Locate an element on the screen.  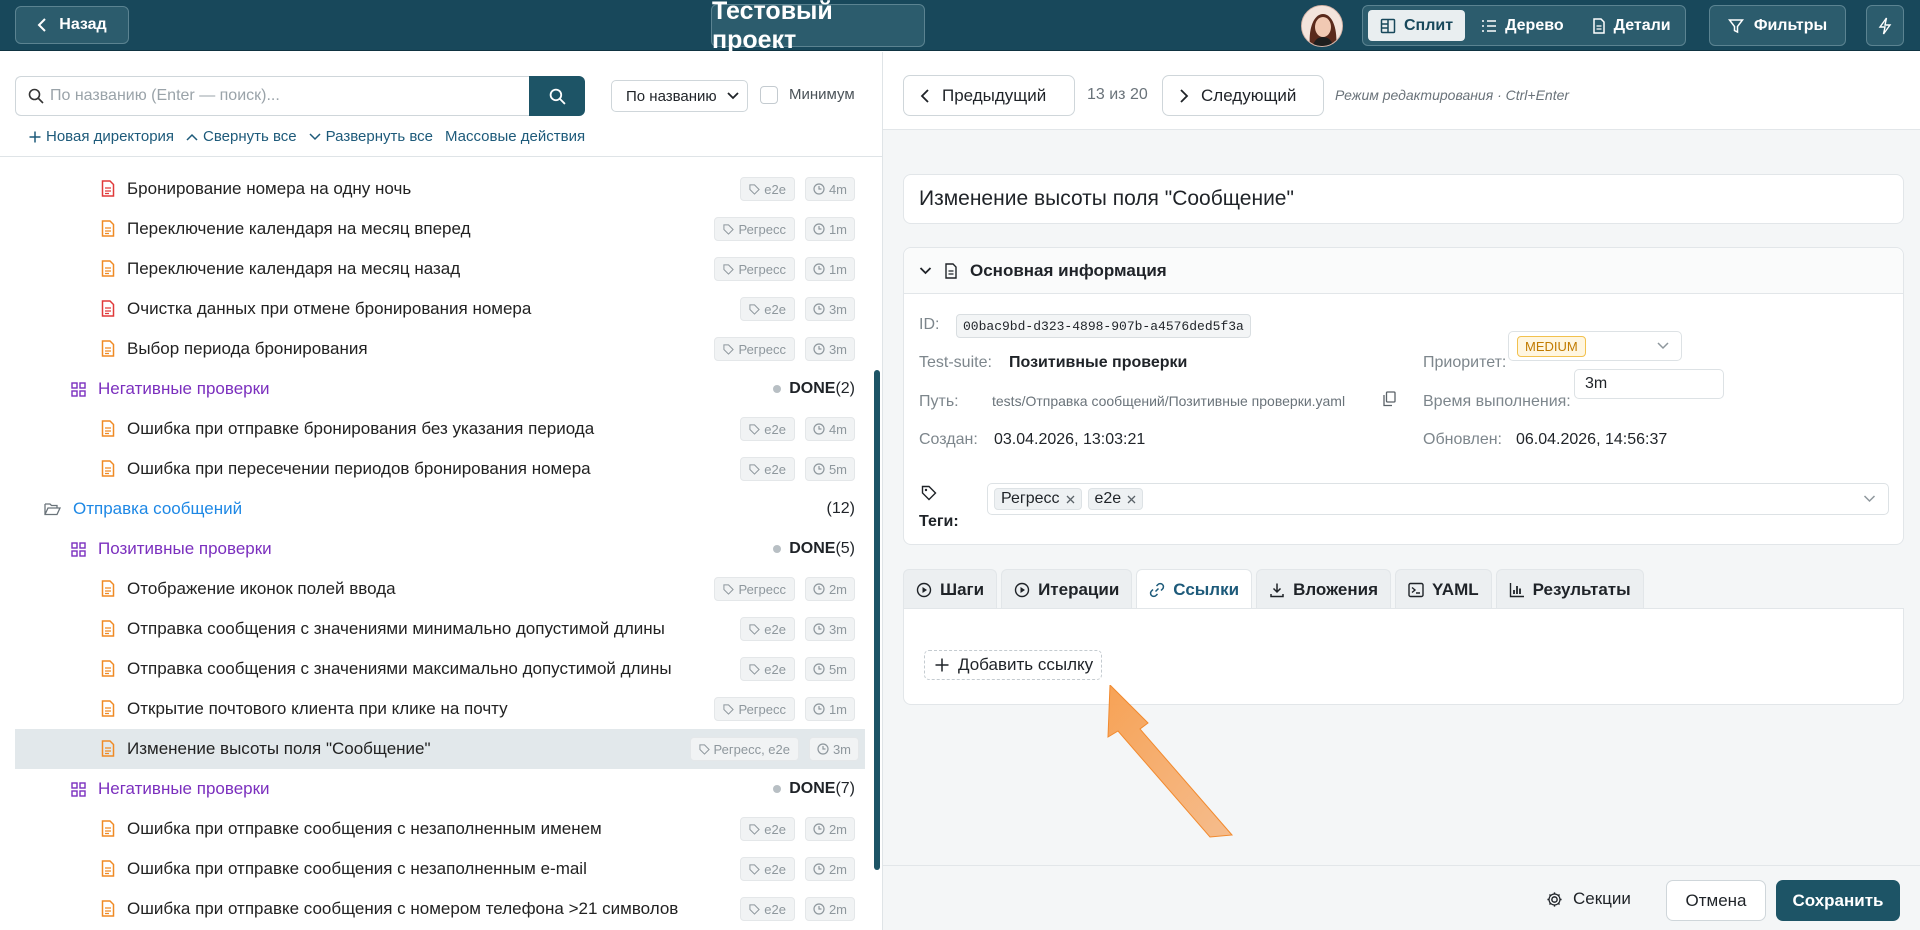
sort-value: По названию is located at coordinates (671, 96).